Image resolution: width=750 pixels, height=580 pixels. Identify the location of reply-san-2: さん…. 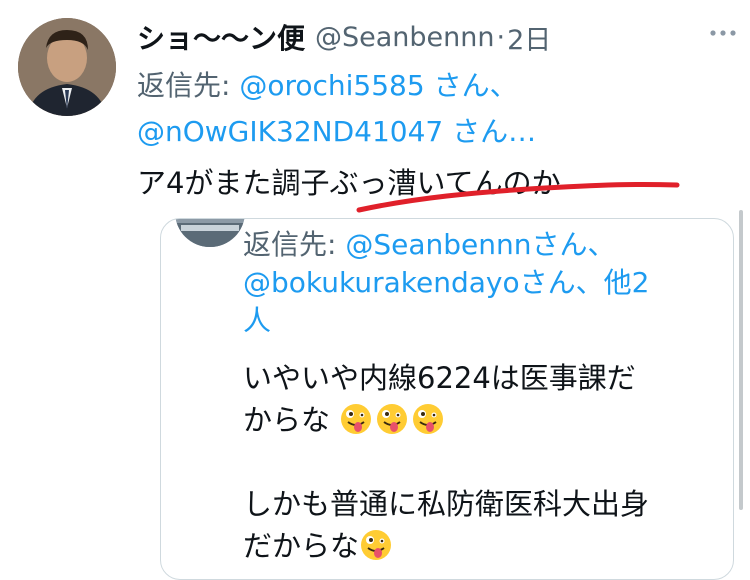
(490, 131).